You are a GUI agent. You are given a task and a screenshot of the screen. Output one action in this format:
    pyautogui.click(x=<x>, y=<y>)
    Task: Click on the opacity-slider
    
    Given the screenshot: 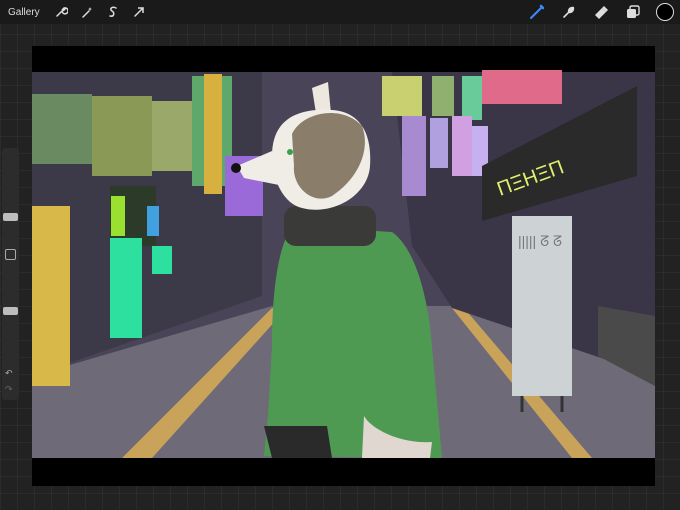 What is the action you would take?
    pyautogui.click(x=10, y=310)
    